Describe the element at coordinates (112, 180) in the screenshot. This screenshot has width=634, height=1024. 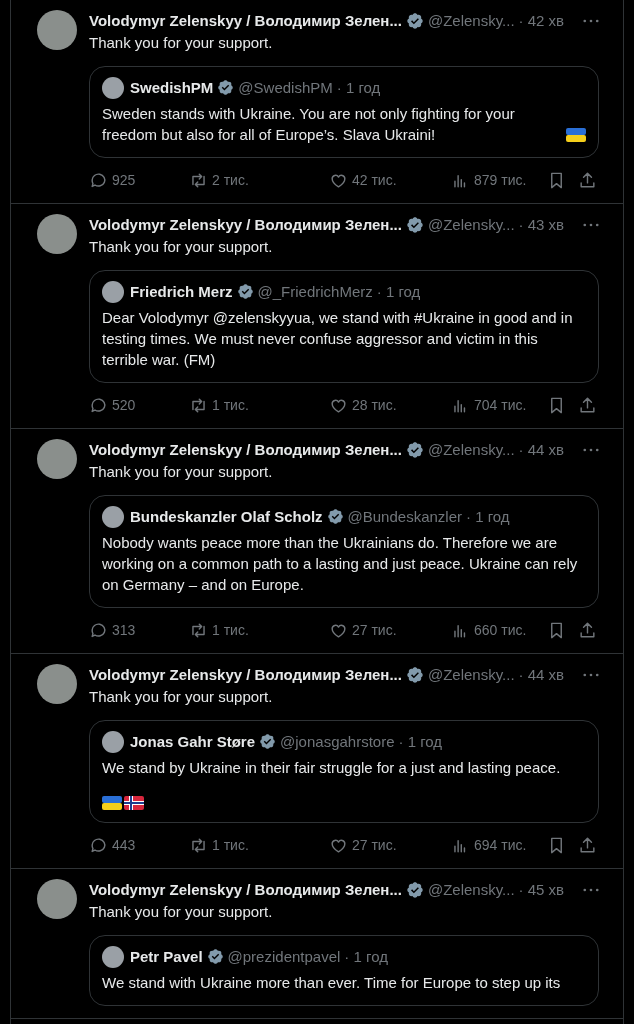
I see `comment-button: 925` at that location.